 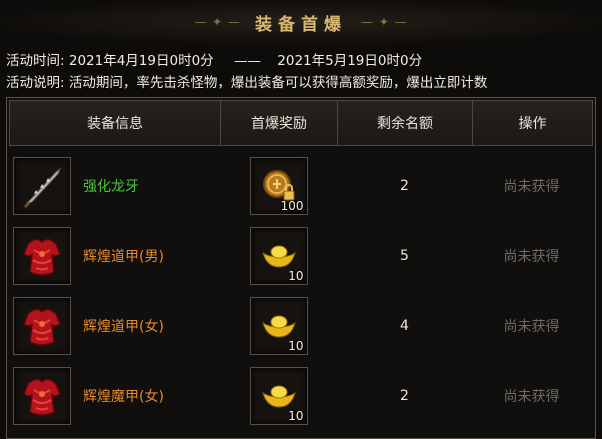 I want to click on page-title: 装备首爆, so click(x=301, y=24).